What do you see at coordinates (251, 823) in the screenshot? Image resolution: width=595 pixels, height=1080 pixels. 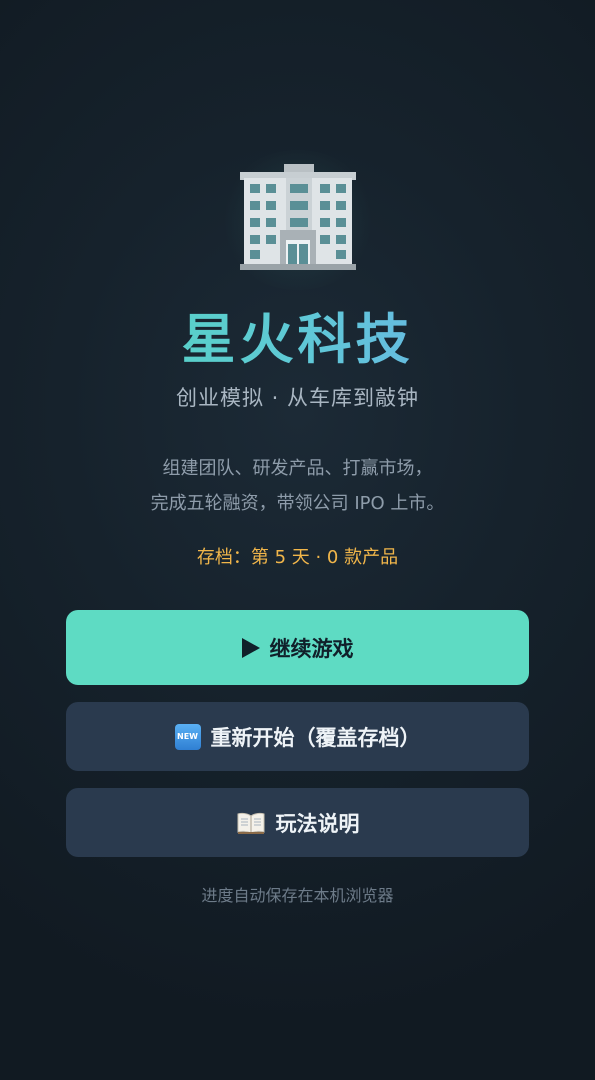 I see `open-book-icon` at bounding box center [251, 823].